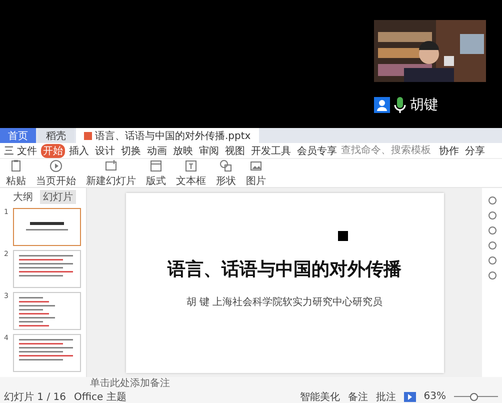 The image size is (502, 403). Describe the element at coordinates (226, 165) in the screenshot. I see `shapes-icon` at that location.